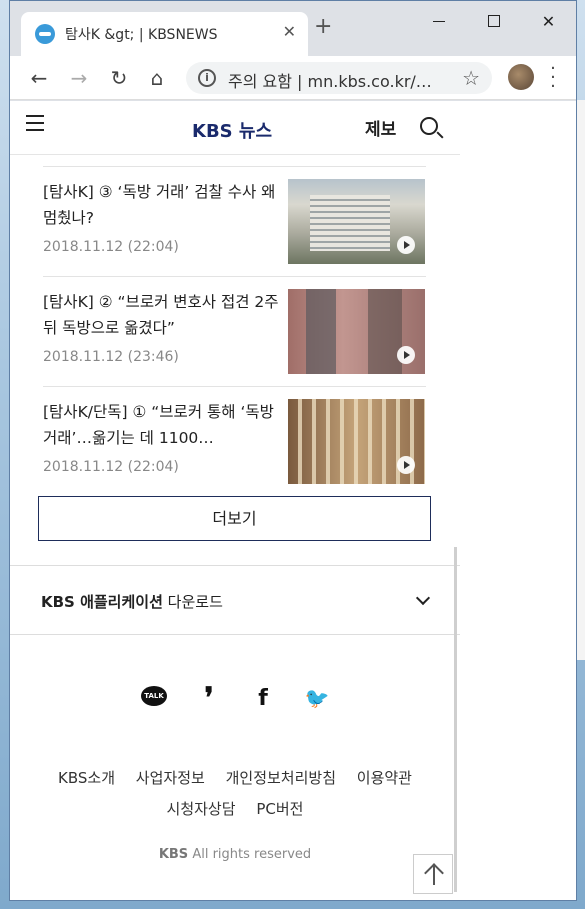 This screenshot has width=585, height=909. What do you see at coordinates (279, 809) in the screenshot?
I see `footer-link-pc-version: PC버전` at bounding box center [279, 809].